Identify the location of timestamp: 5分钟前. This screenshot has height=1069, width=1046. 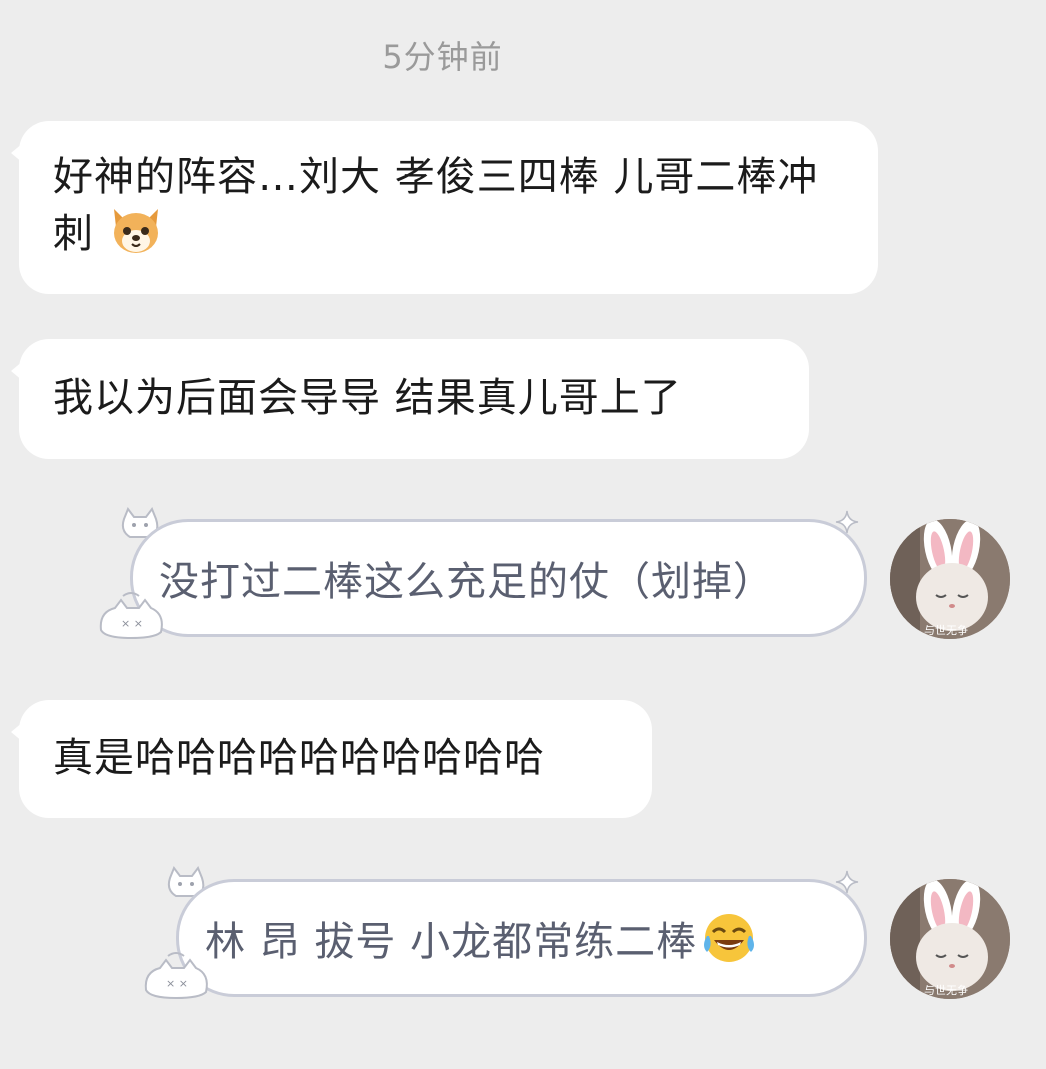
(442, 57).